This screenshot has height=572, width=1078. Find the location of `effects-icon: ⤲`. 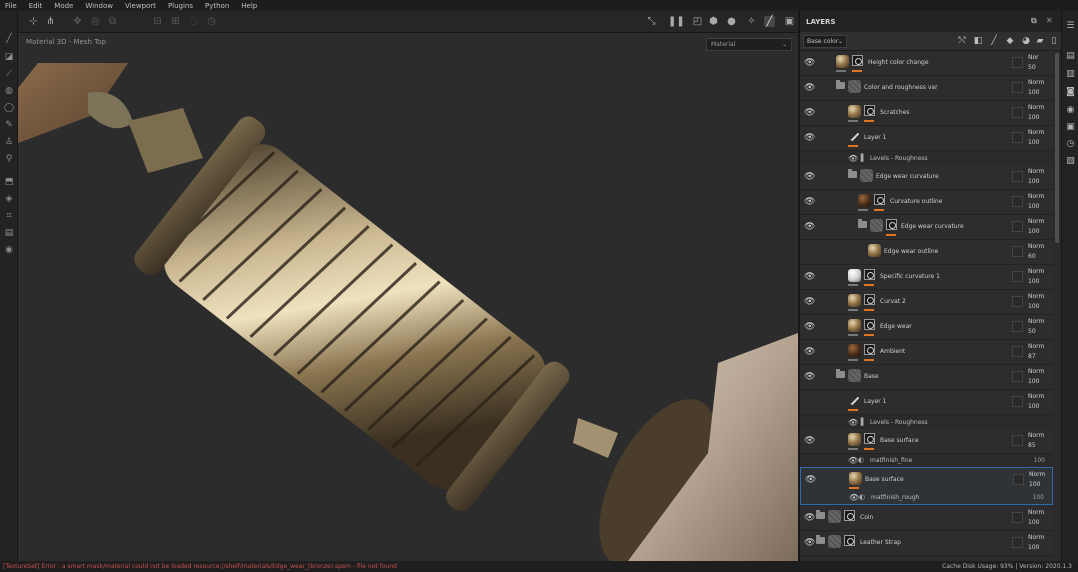

effects-icon: ⤲ is located at coordinates (962, 41).